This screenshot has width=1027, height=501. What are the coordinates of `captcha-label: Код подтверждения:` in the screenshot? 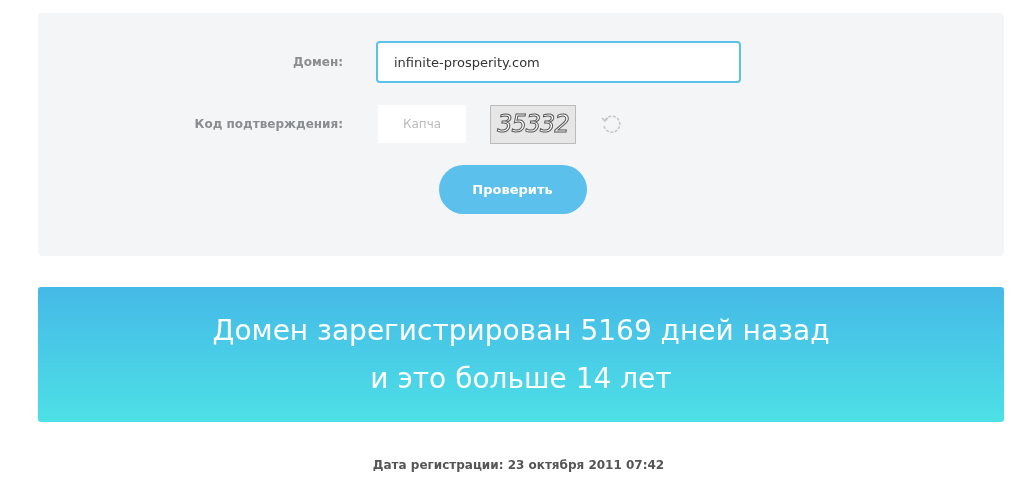 It's located at (268, 124).